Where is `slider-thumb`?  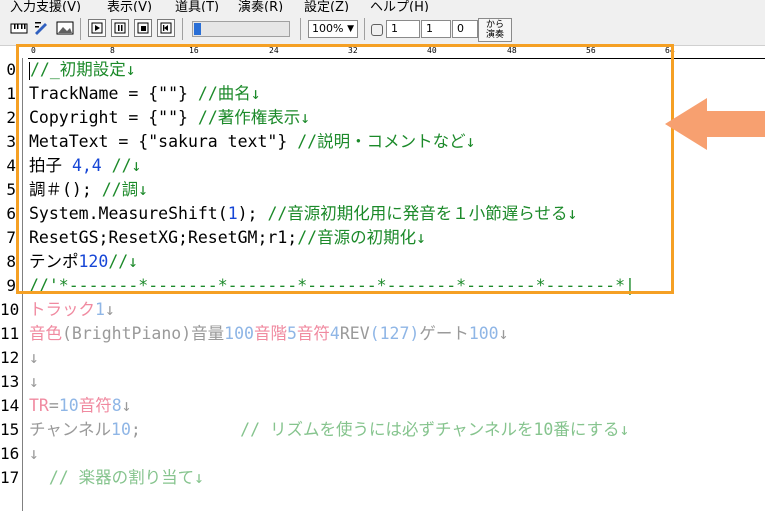
slider-thumb is located at coordinates (197, 29).